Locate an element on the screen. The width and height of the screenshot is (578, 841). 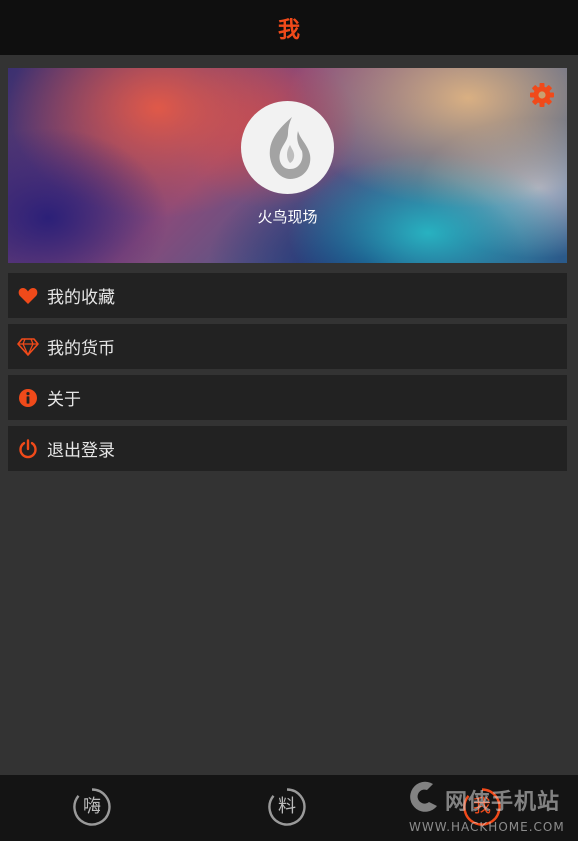
top-bar: 我 is located at coordinates (289, 27).